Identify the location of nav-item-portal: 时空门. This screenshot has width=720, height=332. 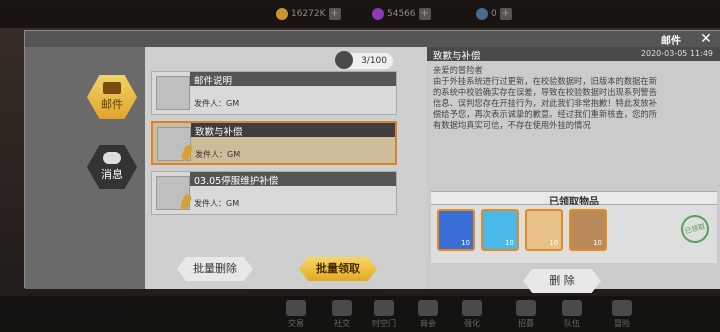
(384, 314).